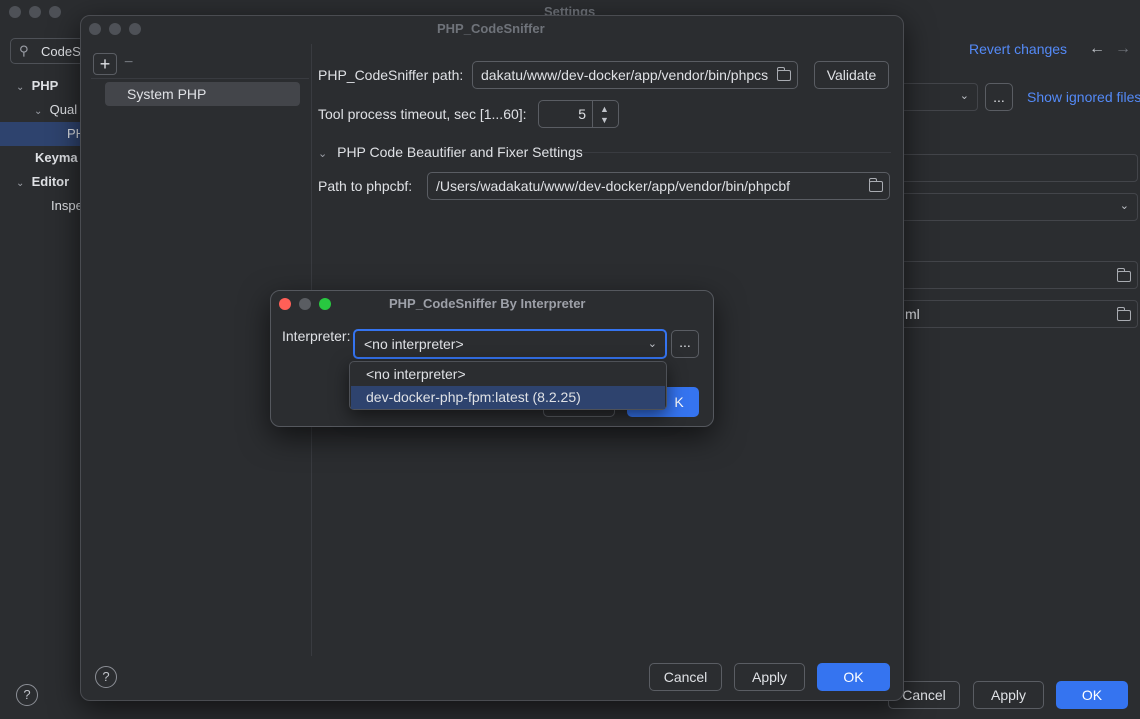 Image resolution: width=1140 pixels, height=719 pixels. I want to click on settings-search-value: CodeS, so click(61, 51).